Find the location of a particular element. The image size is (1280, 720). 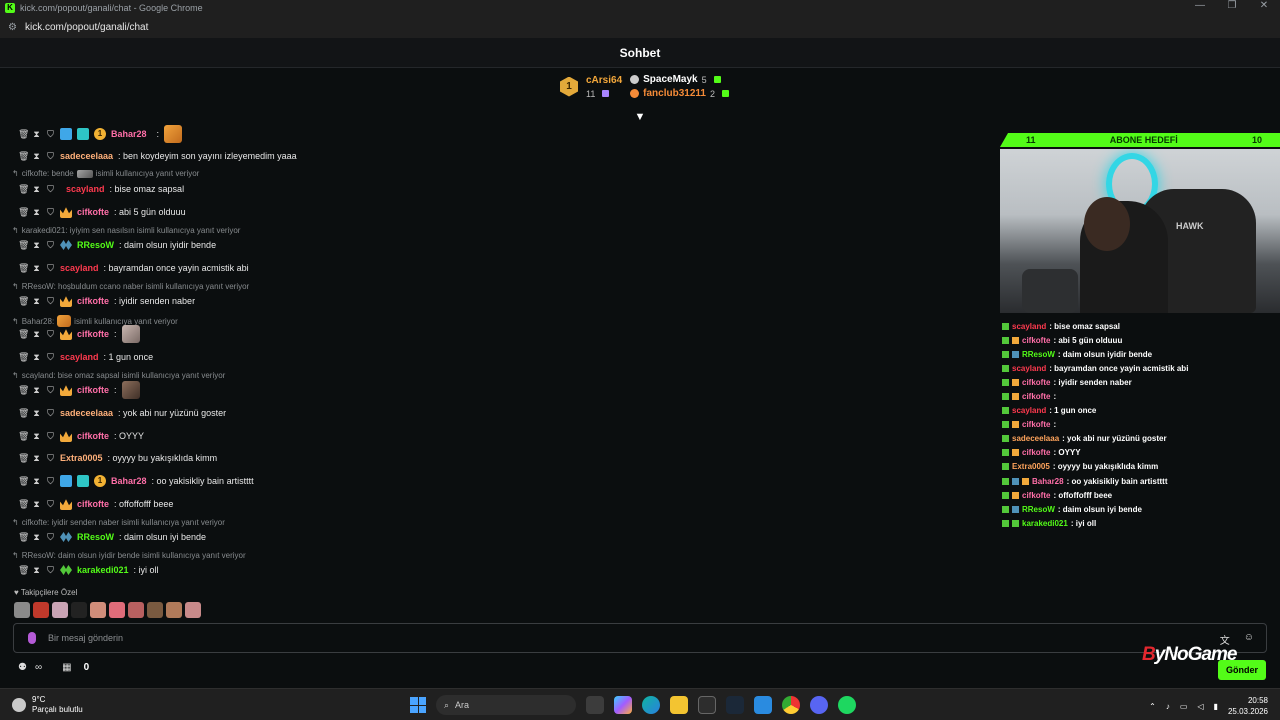

network-icon: ▭ is located at coordinates (1184, 706).